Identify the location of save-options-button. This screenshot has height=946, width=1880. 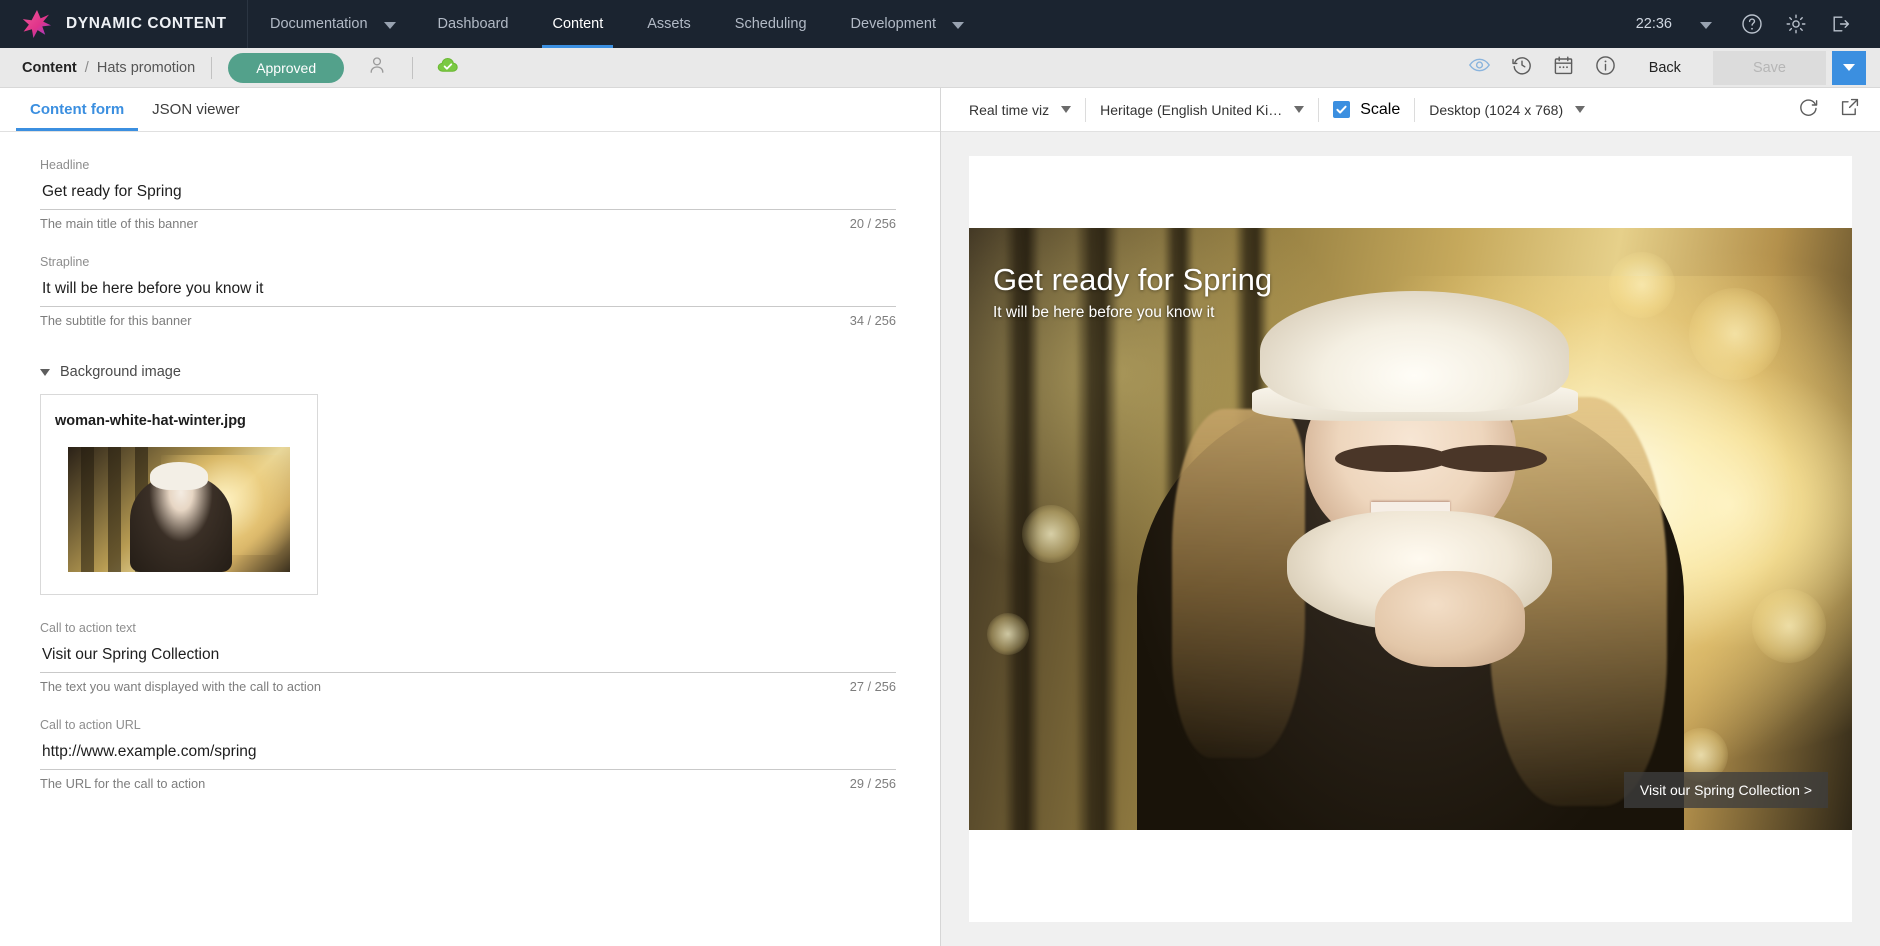
(1849, 67).